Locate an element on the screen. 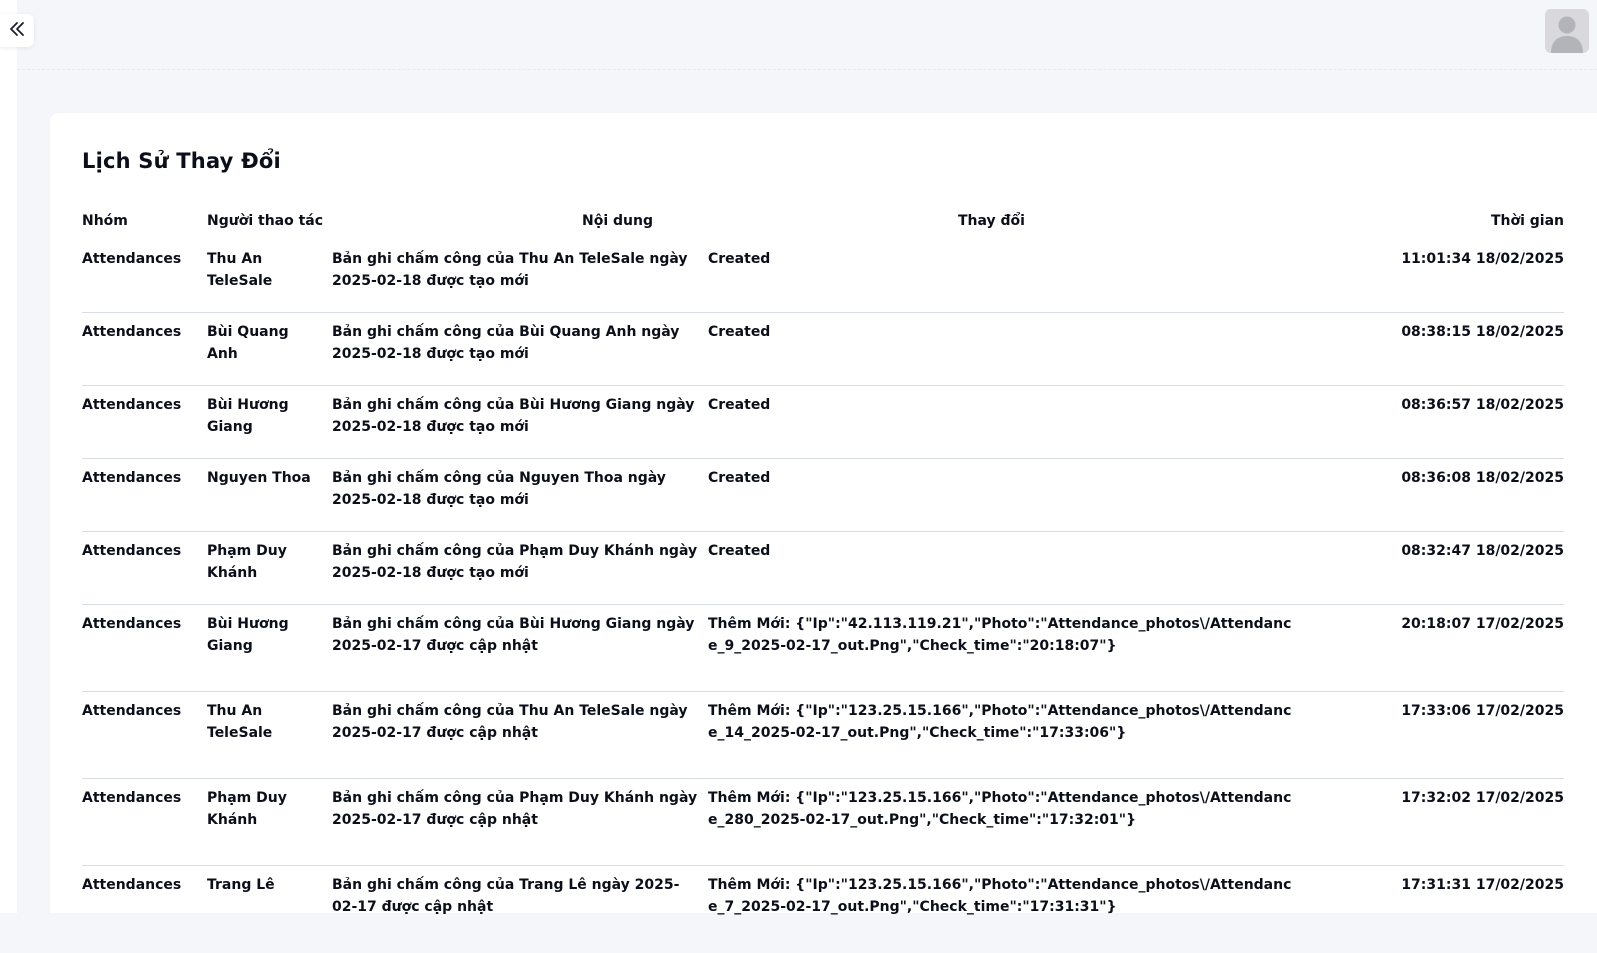 The width and height of the screenshot is (1597, 953). page-title: Lịch Sử Thay Đổi is located at coordinates (181, 161).